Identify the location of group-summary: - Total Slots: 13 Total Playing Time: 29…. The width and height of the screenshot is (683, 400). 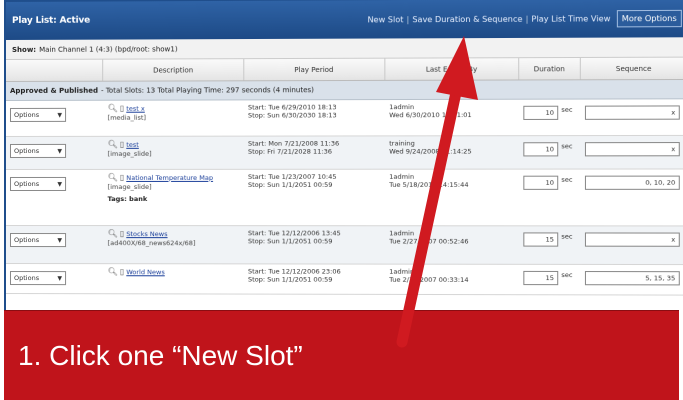
(207, 90).